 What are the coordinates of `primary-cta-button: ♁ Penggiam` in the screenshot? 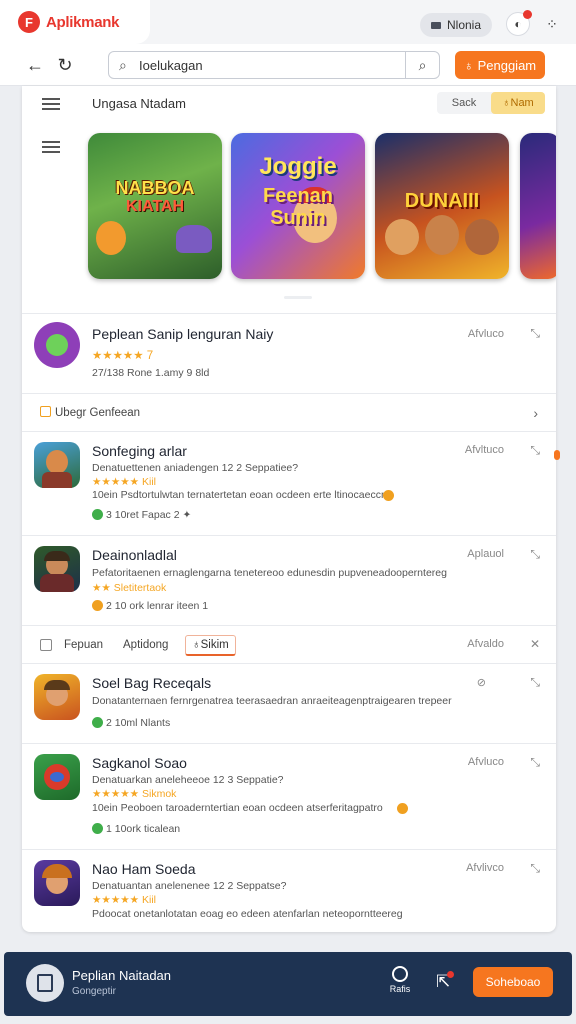 It's located at (500, 65).